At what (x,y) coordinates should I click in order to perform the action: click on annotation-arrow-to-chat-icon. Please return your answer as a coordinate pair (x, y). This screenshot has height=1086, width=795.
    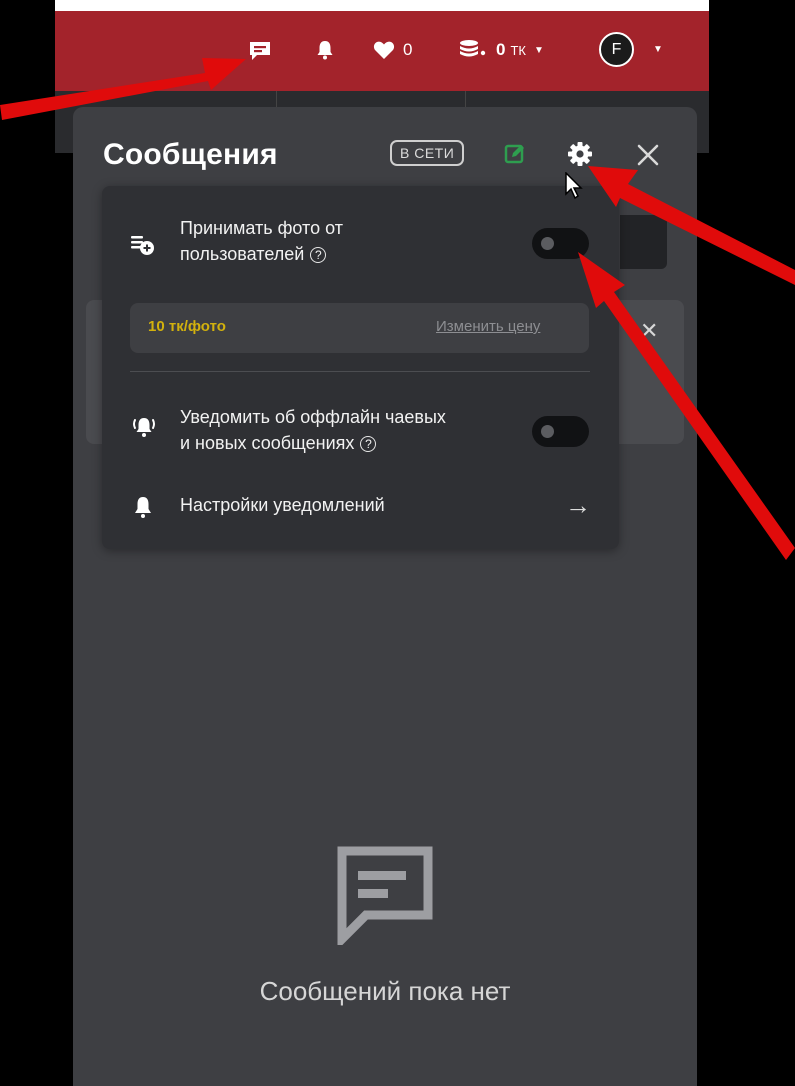
    Looking at the image, I should click on (123, 89).